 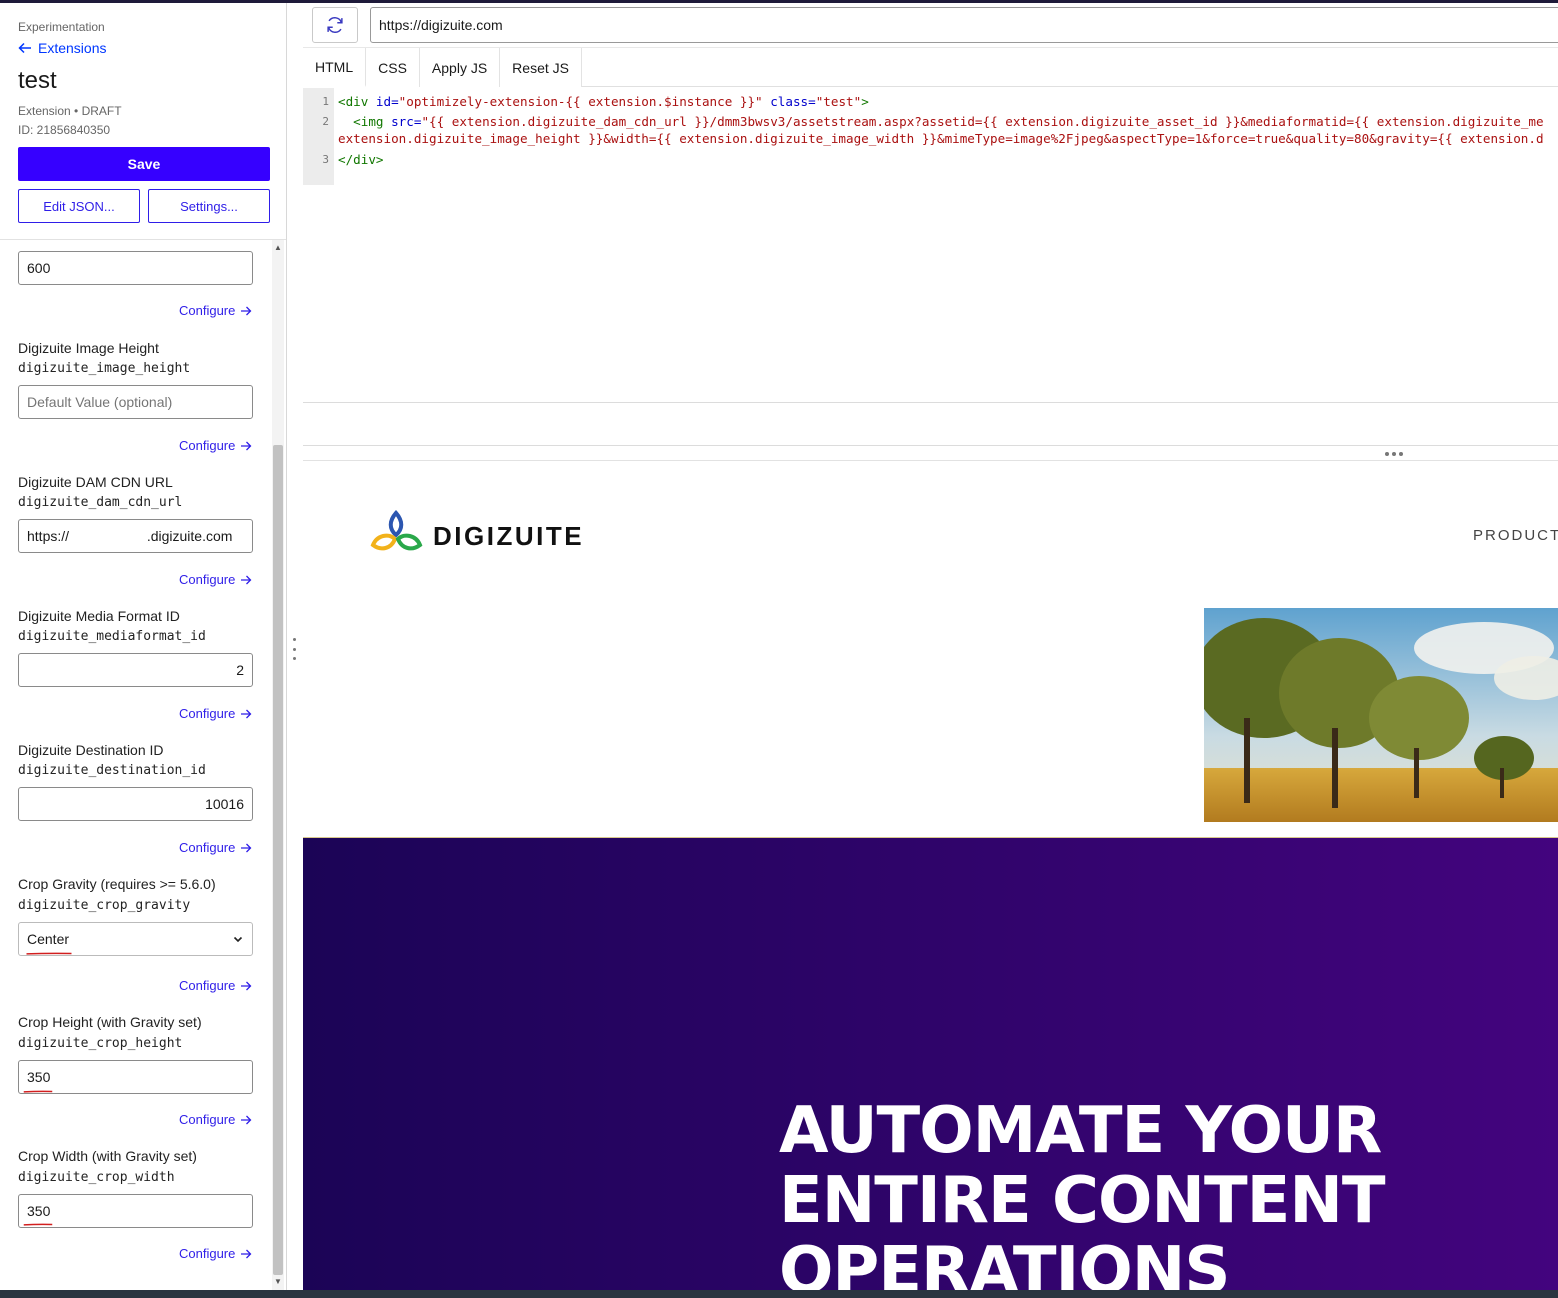 What do you see at coordinates (104, 905) in the screenshot?
I see `field-key: digizuite_crop_gravity` at bounding box center [104, 905].